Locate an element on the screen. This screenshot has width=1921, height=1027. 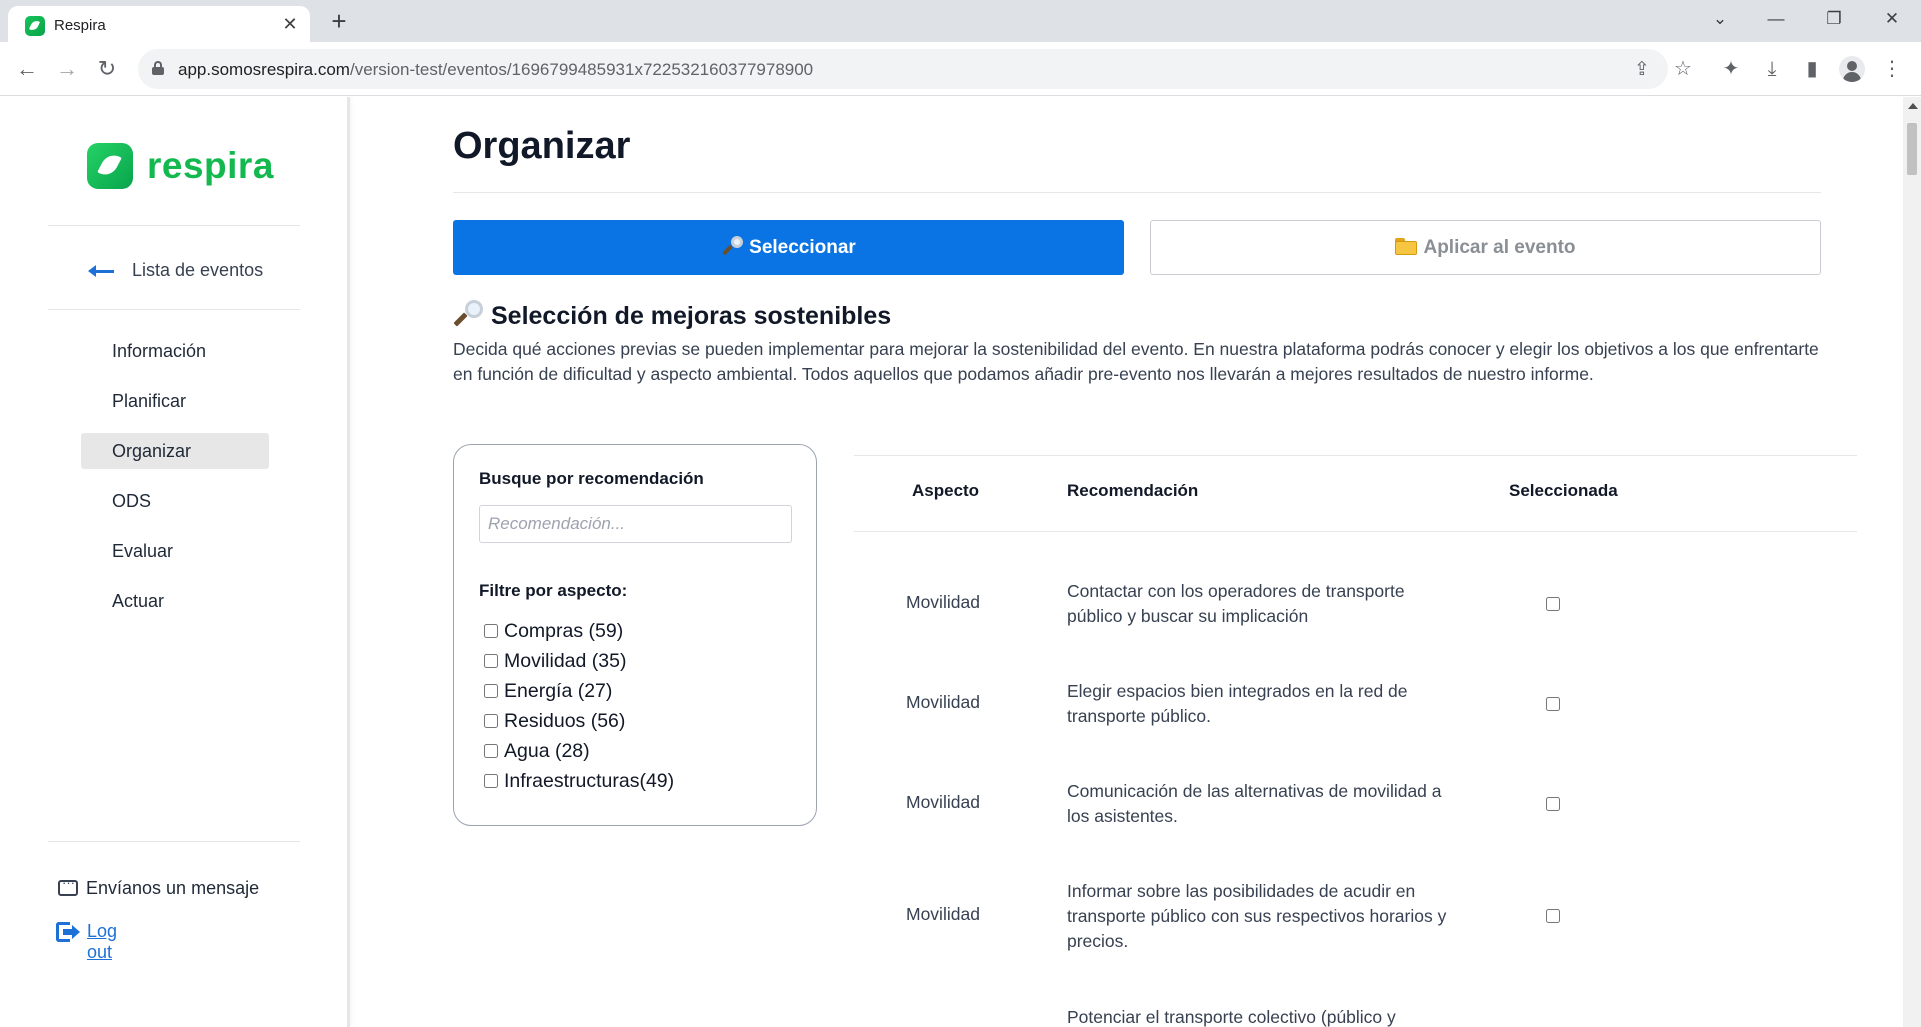
minimize-icon: — is located at coordinates (1776, 19).